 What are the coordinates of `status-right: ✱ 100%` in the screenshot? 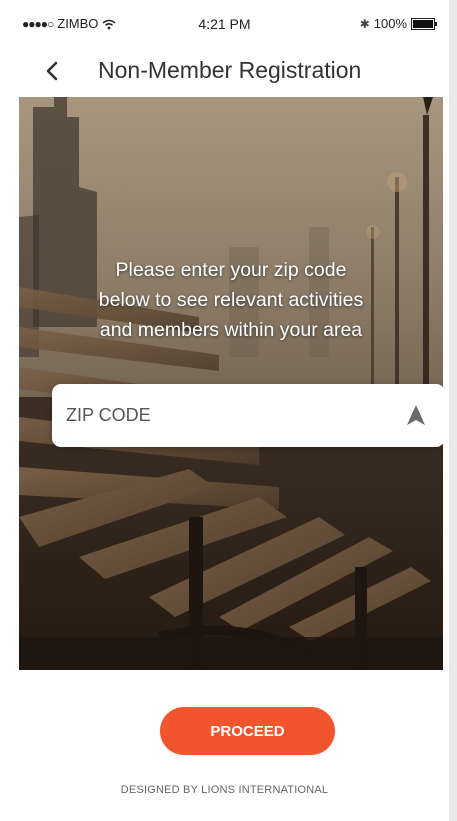 It's located at (398, 23).